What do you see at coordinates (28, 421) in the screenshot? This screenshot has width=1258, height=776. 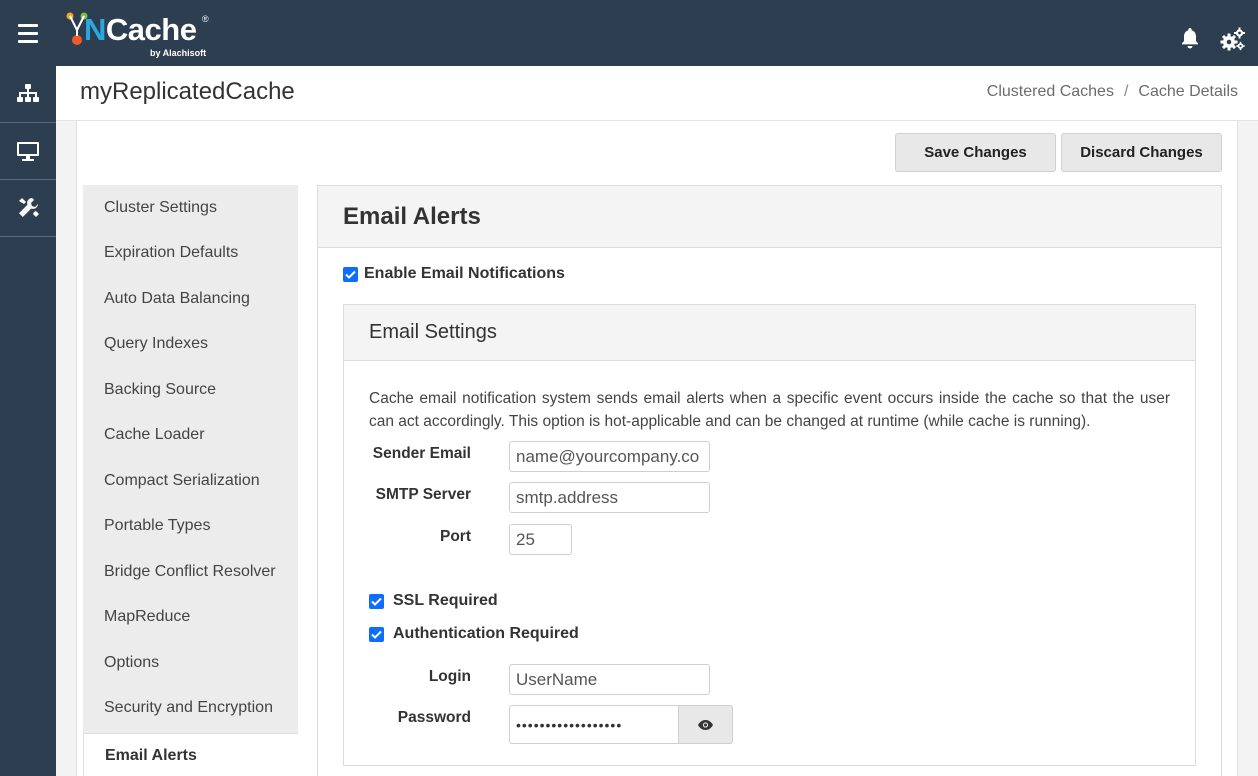 I see `left-rail` at bounding box center [28, 421].